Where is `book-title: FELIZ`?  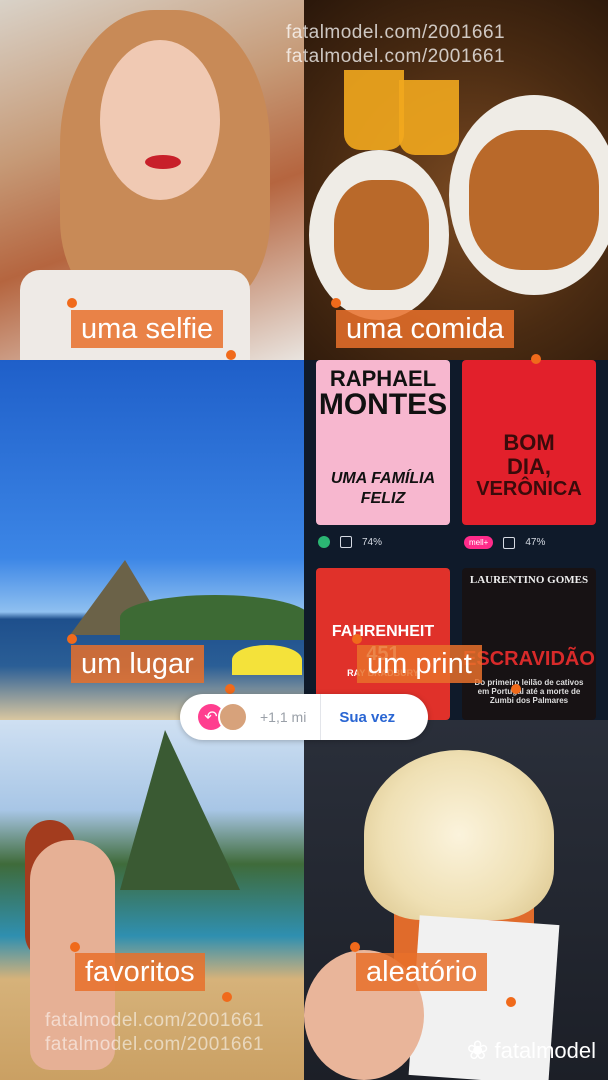
book-title: FELIZ is located at coordinates (383, 498).